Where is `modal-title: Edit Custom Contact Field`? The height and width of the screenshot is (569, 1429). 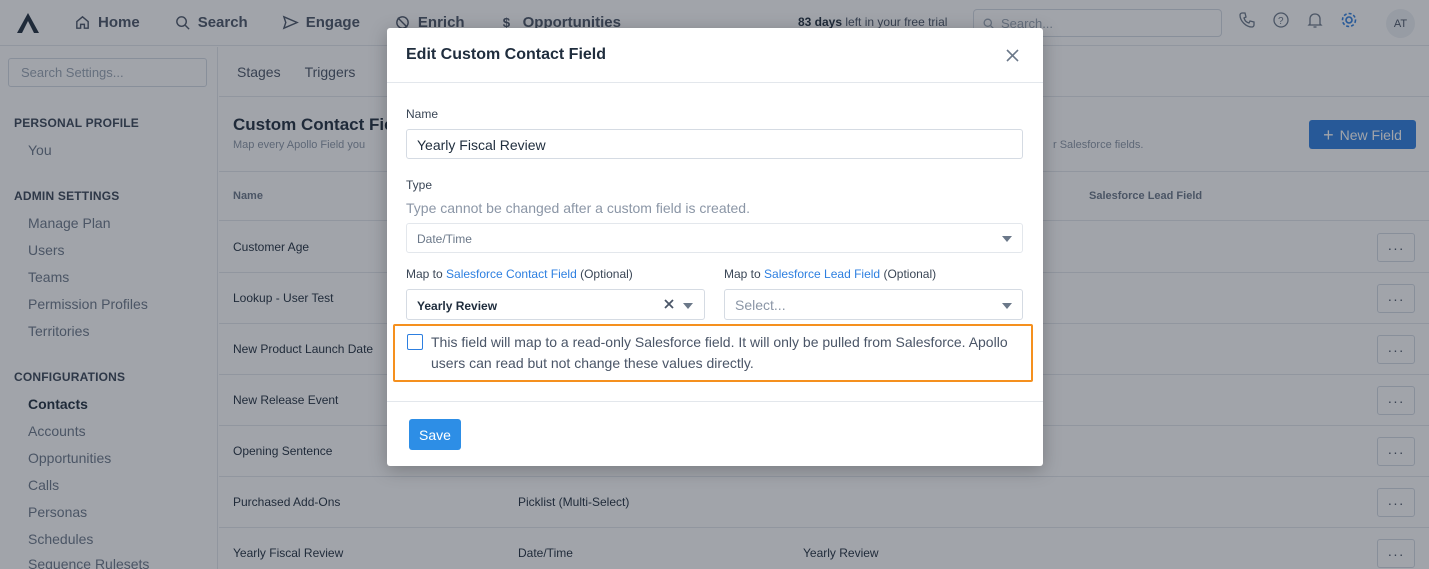 modal-title: Edit Custom Contact Field is located at coordinates (506, 54).